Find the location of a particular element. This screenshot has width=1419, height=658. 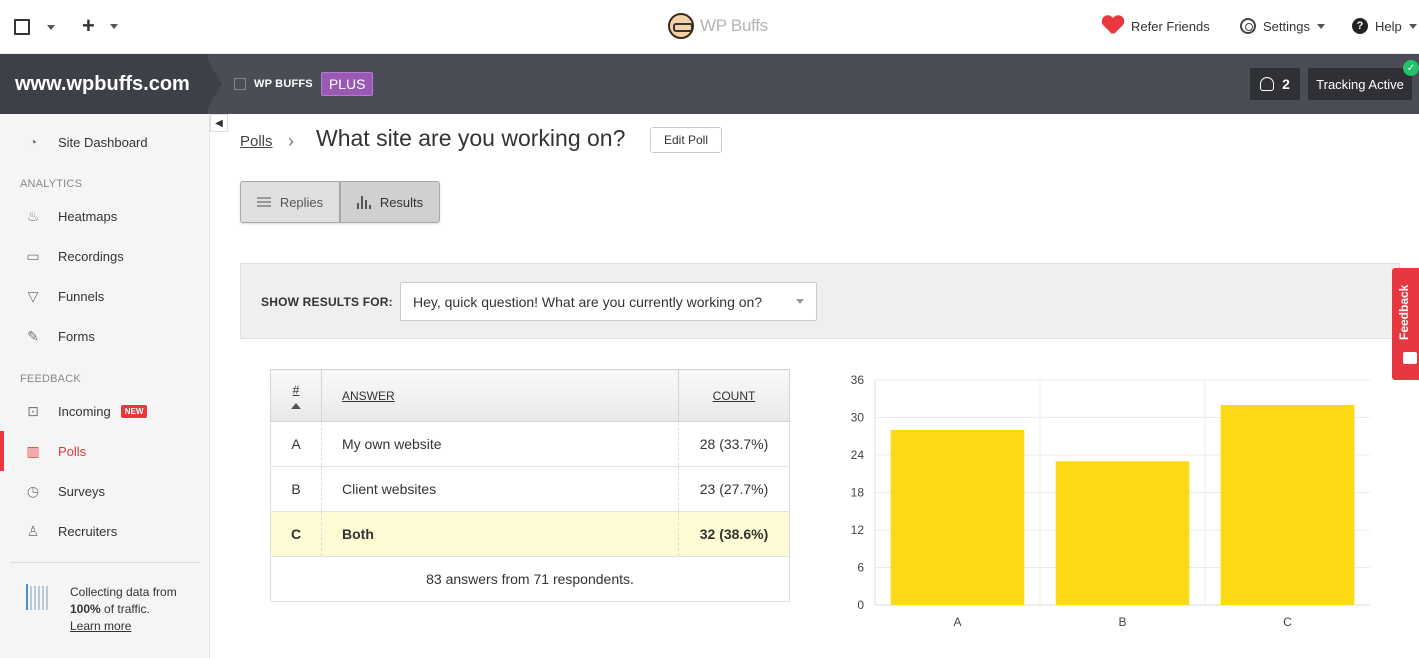

org-switcher is located at coordinates (35, 26).